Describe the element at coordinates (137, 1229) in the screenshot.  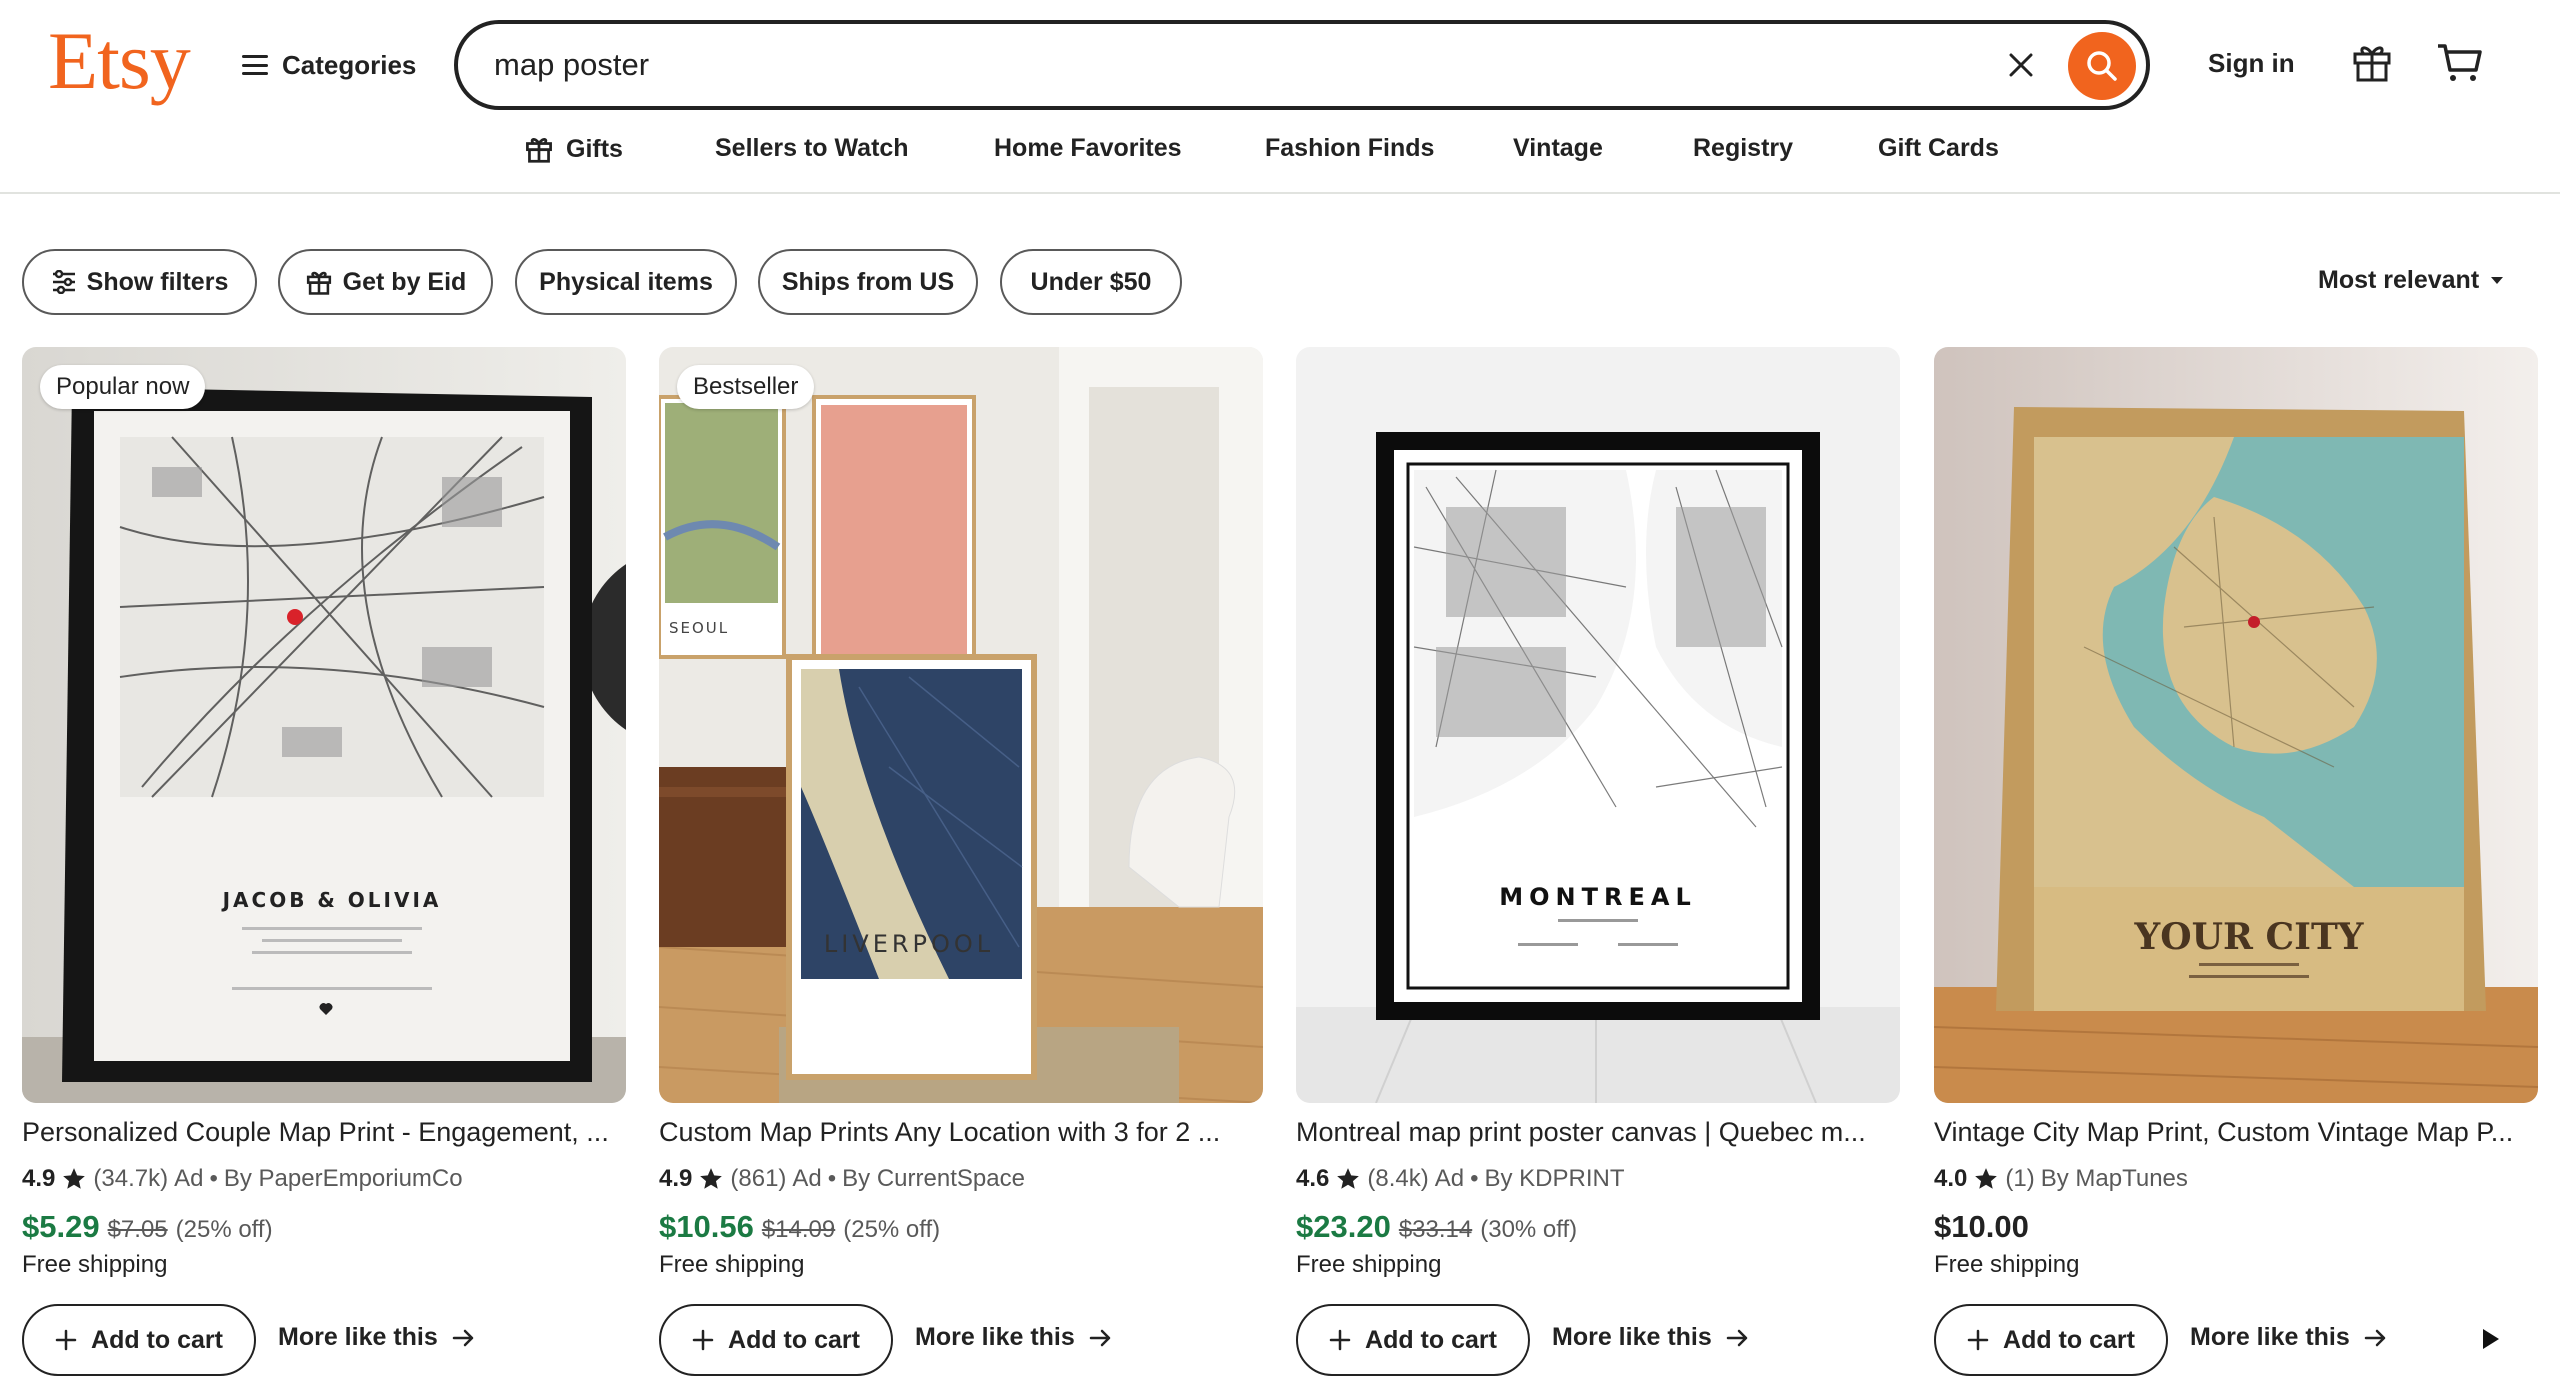
I see `original-price: $7.05` at that location.